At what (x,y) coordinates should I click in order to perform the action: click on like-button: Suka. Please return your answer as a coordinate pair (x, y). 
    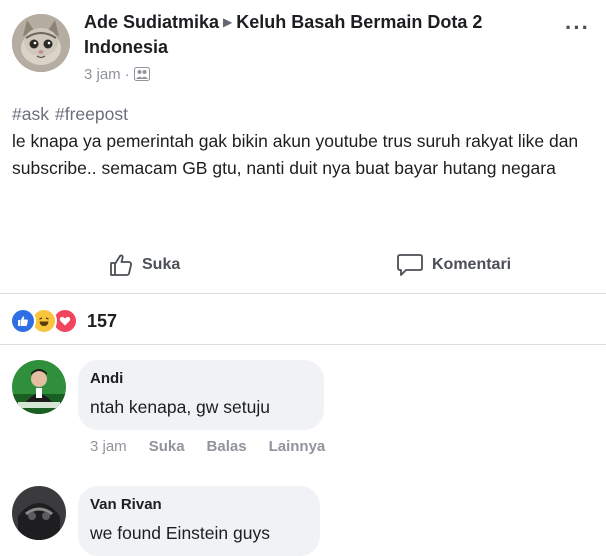
    Looking at the image, I should click on (144, 265).